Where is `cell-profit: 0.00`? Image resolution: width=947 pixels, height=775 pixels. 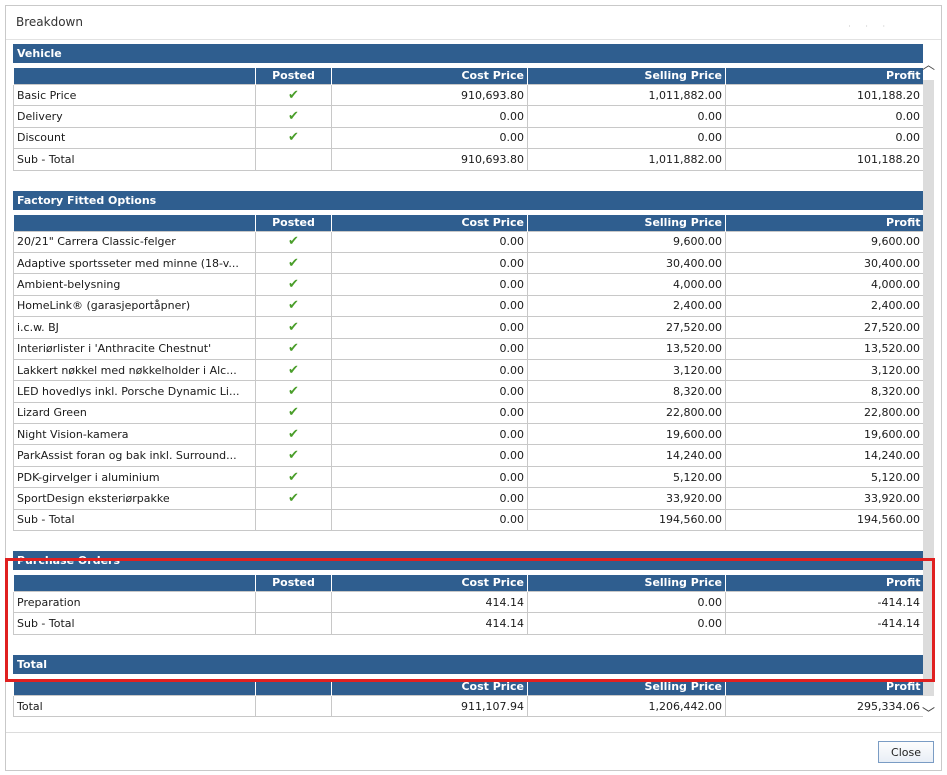
cell-profit: 0.00 is located at coordinates (824, 138).